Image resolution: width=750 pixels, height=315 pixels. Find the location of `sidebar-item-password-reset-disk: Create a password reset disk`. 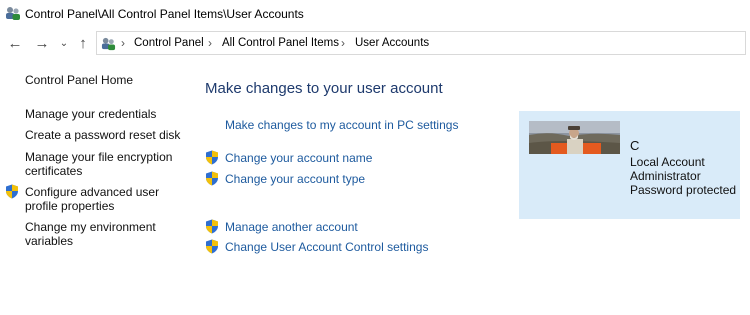

sidebar-item-password-reset-disk: Create a password reset disk is located at coordinates (105, 135).